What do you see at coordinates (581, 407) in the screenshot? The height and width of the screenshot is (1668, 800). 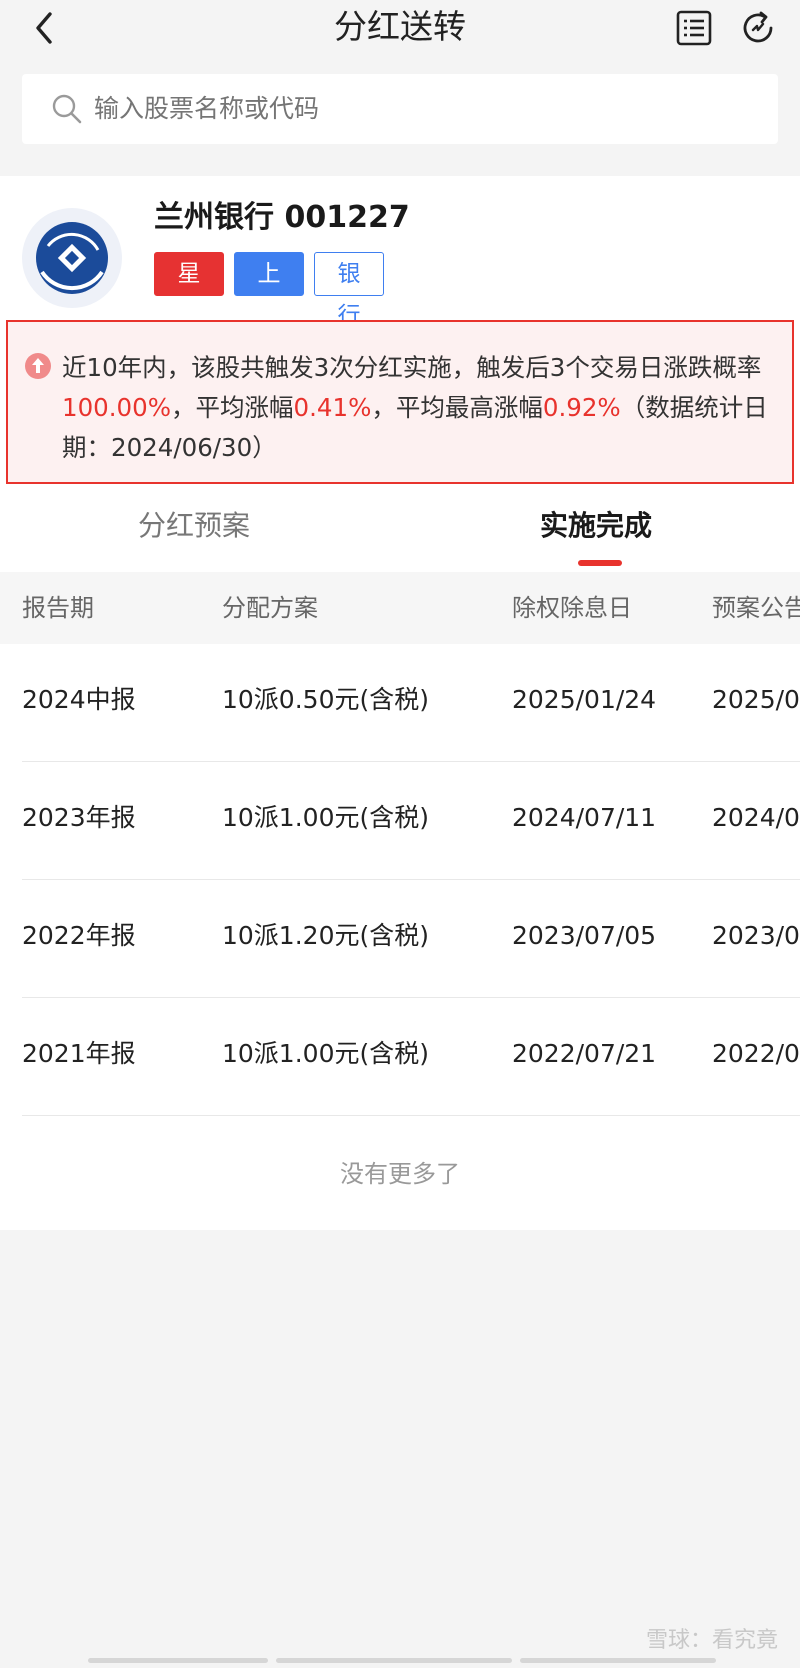 I see `average-max-gain: 0.92%` at bounding box center [581, 407].